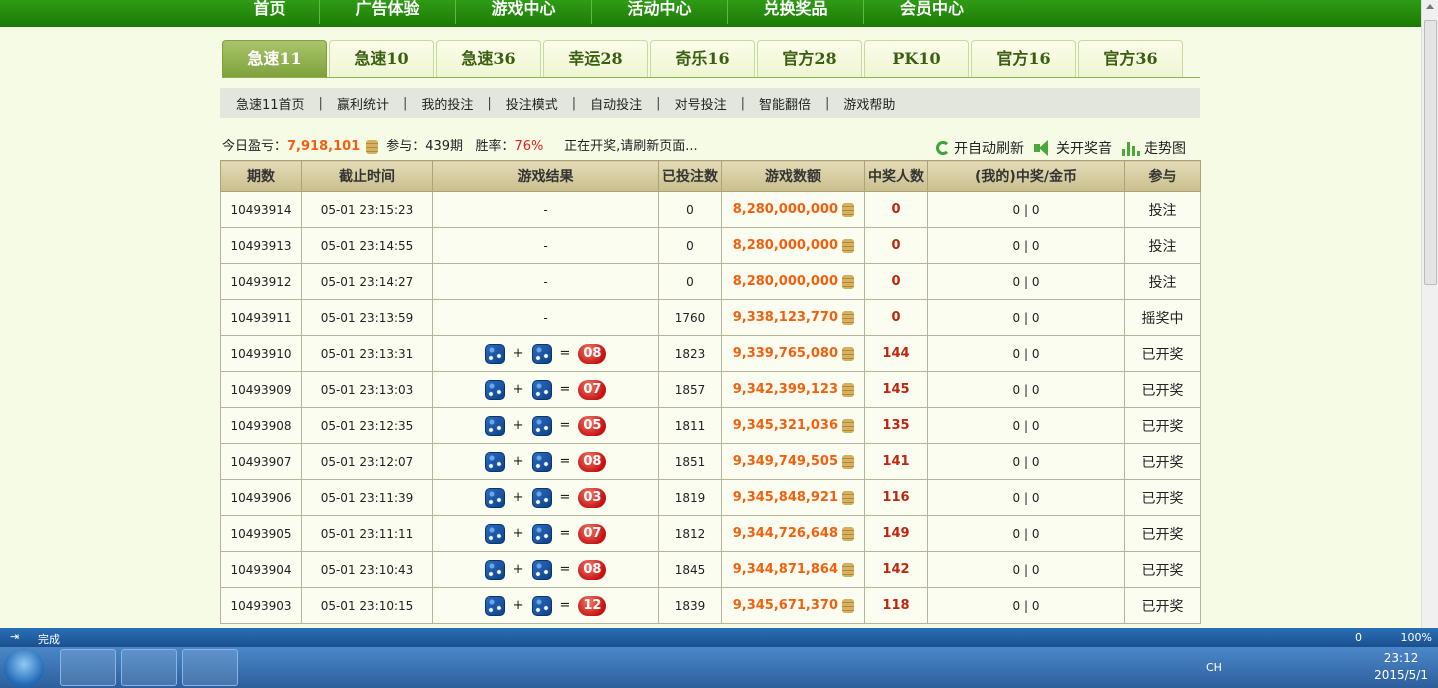 This screenshot has width=1438, height=688. What do you see at coordinates (261, 176) in the screenshot?
I see `column-header: 期数` at bounding box center [261, 176].